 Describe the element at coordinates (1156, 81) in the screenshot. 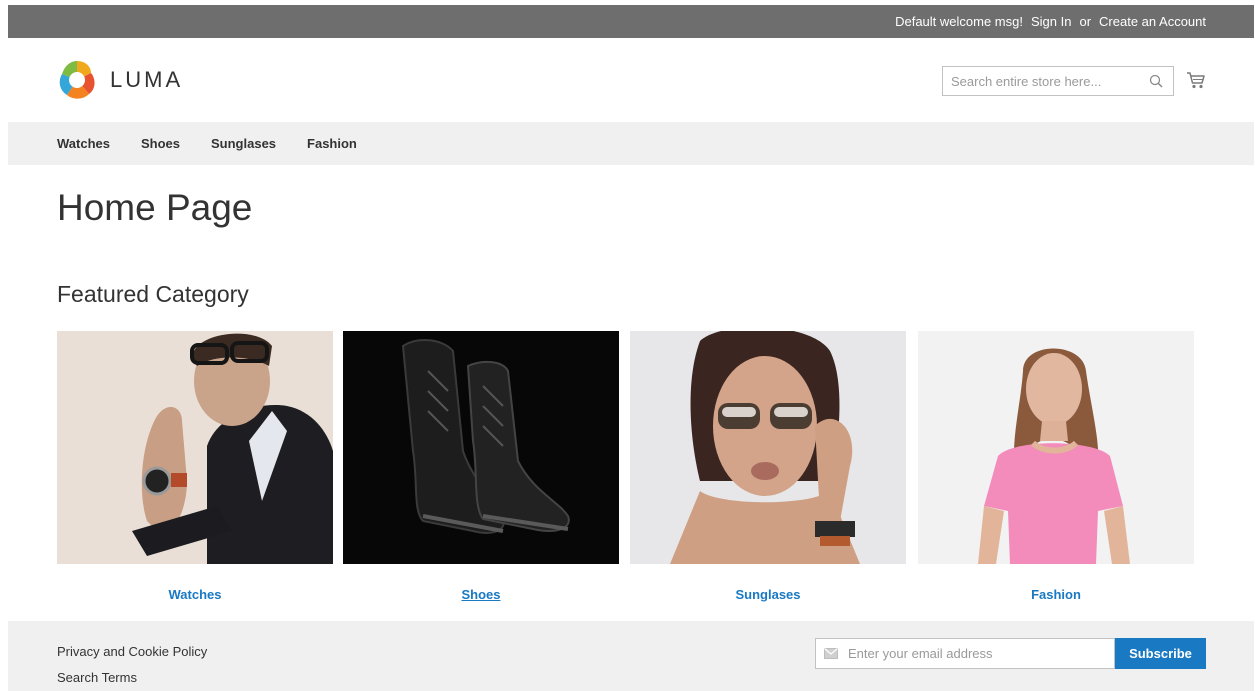

I see `search-icon` at that location.